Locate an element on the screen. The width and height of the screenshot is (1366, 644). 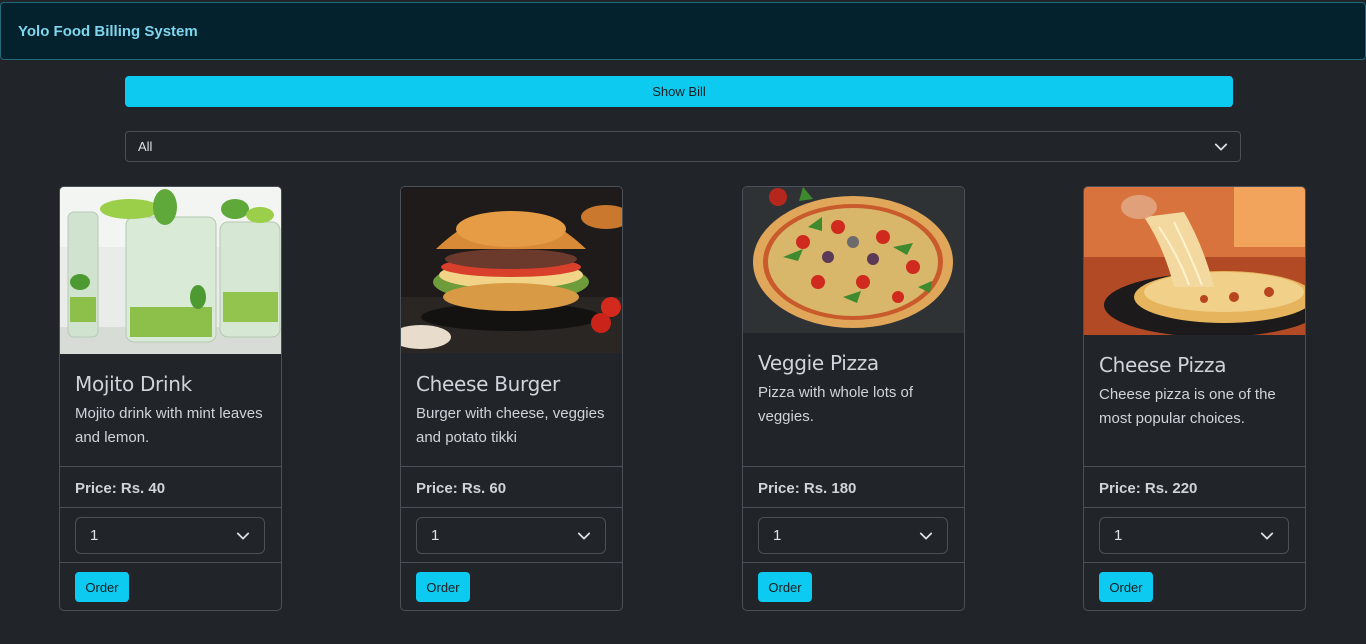
show-bill-button: Show Bill is located at coordinates (679, 91).